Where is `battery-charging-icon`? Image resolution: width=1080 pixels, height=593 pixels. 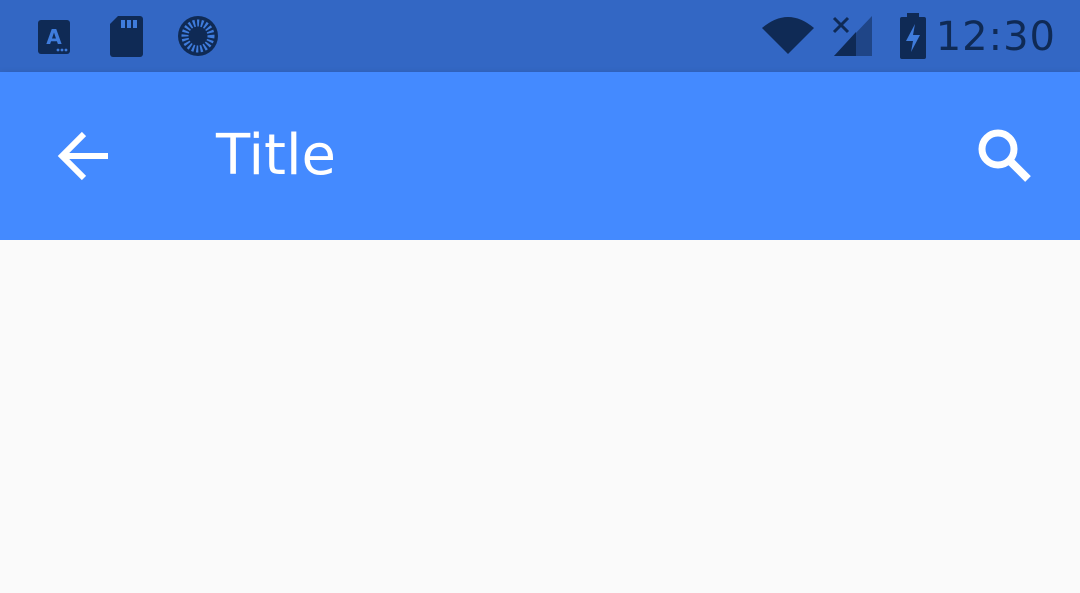
battery-charging-icon is located at coordinates (913, 36).